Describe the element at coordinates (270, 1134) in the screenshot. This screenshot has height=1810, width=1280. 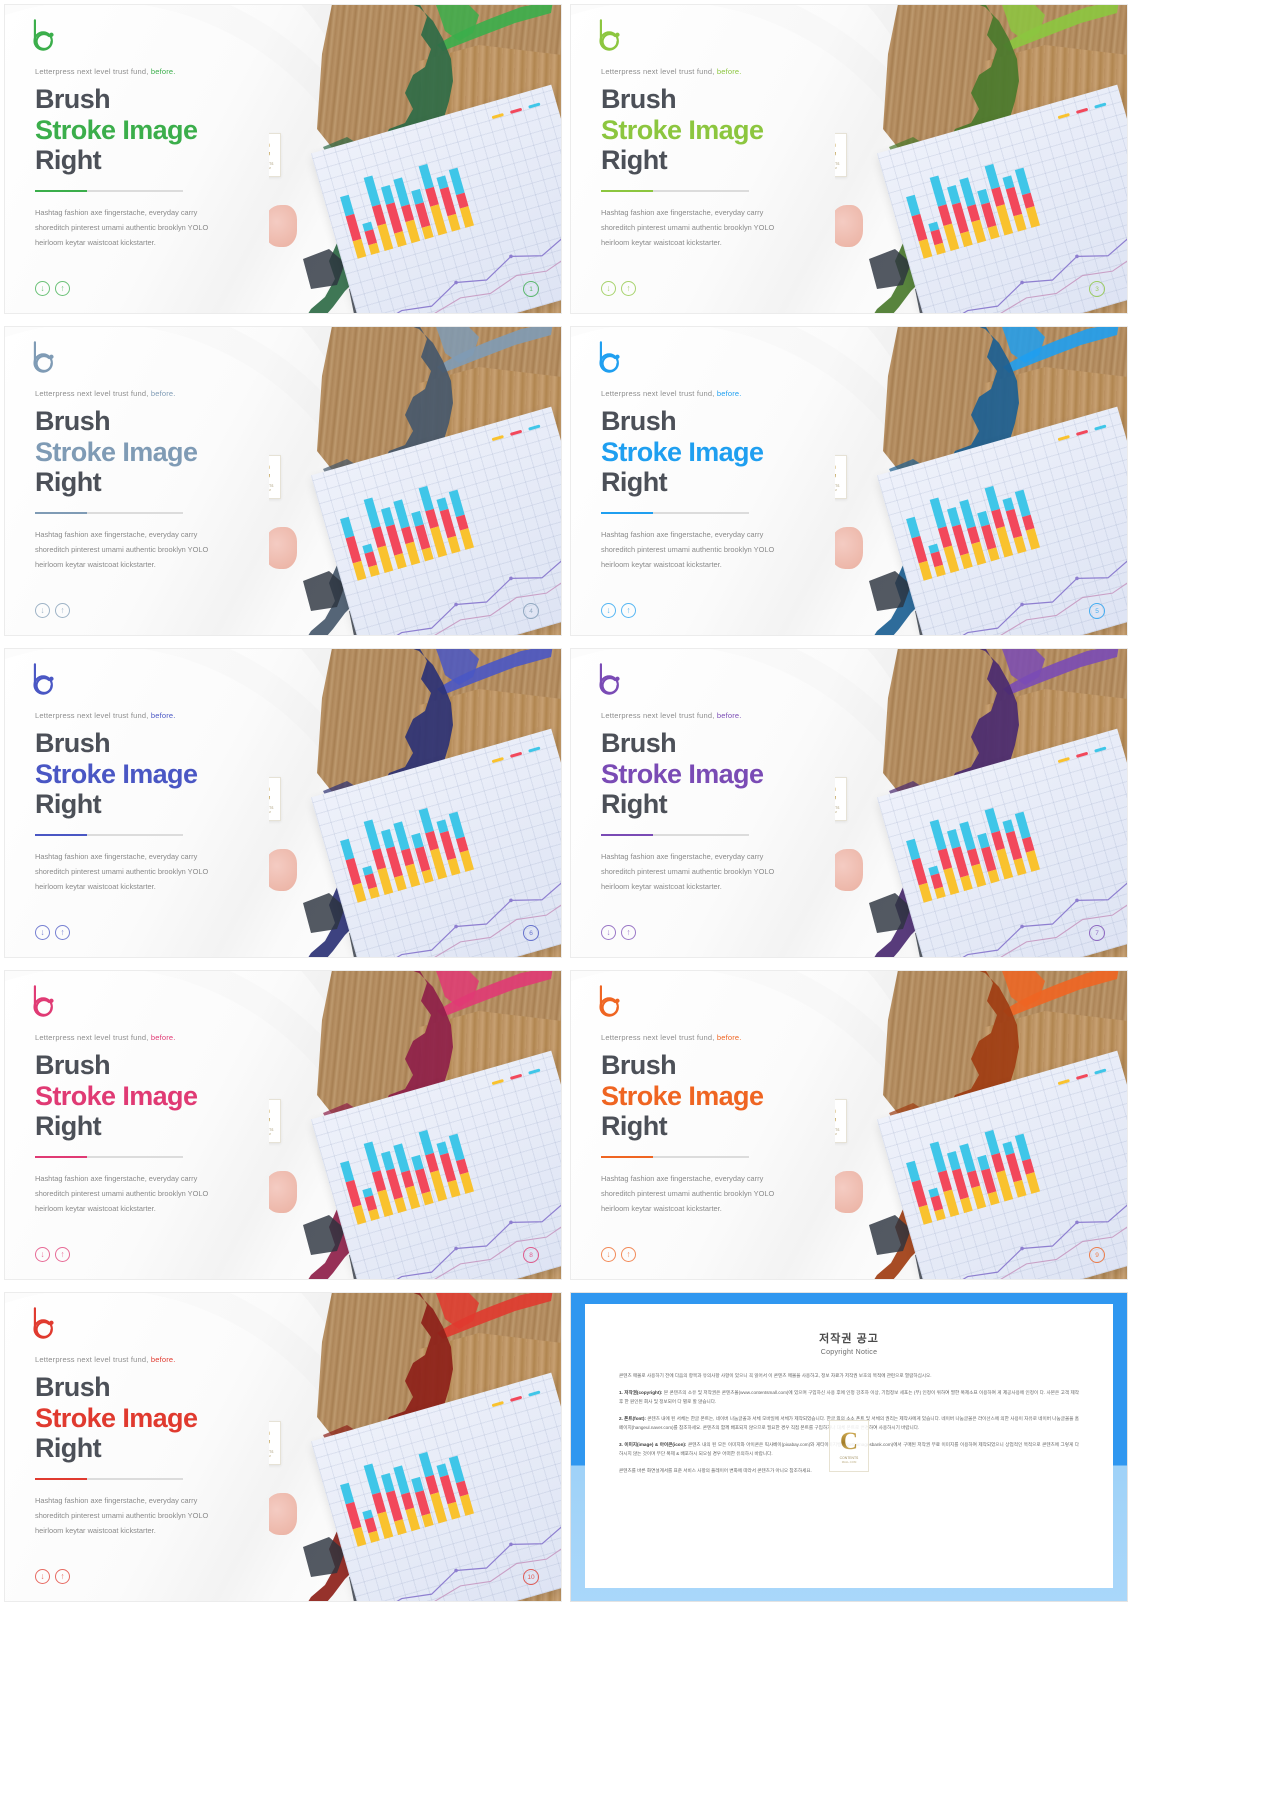
I see `card-subcaption: MALL.COM` at that location.